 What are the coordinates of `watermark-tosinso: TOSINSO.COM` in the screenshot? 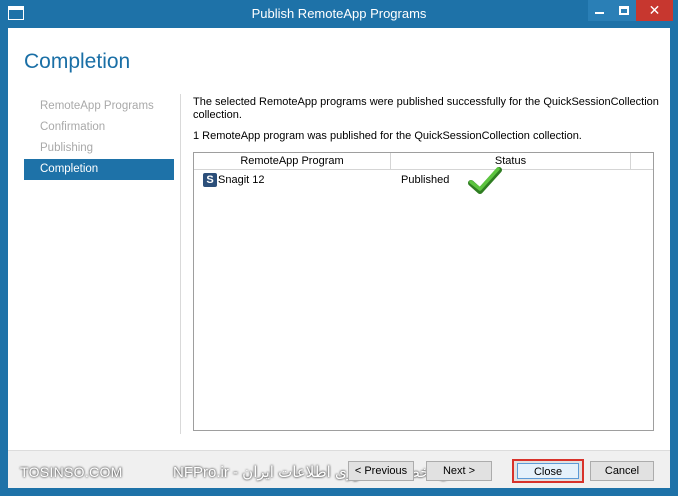 It's located at (71, 472).